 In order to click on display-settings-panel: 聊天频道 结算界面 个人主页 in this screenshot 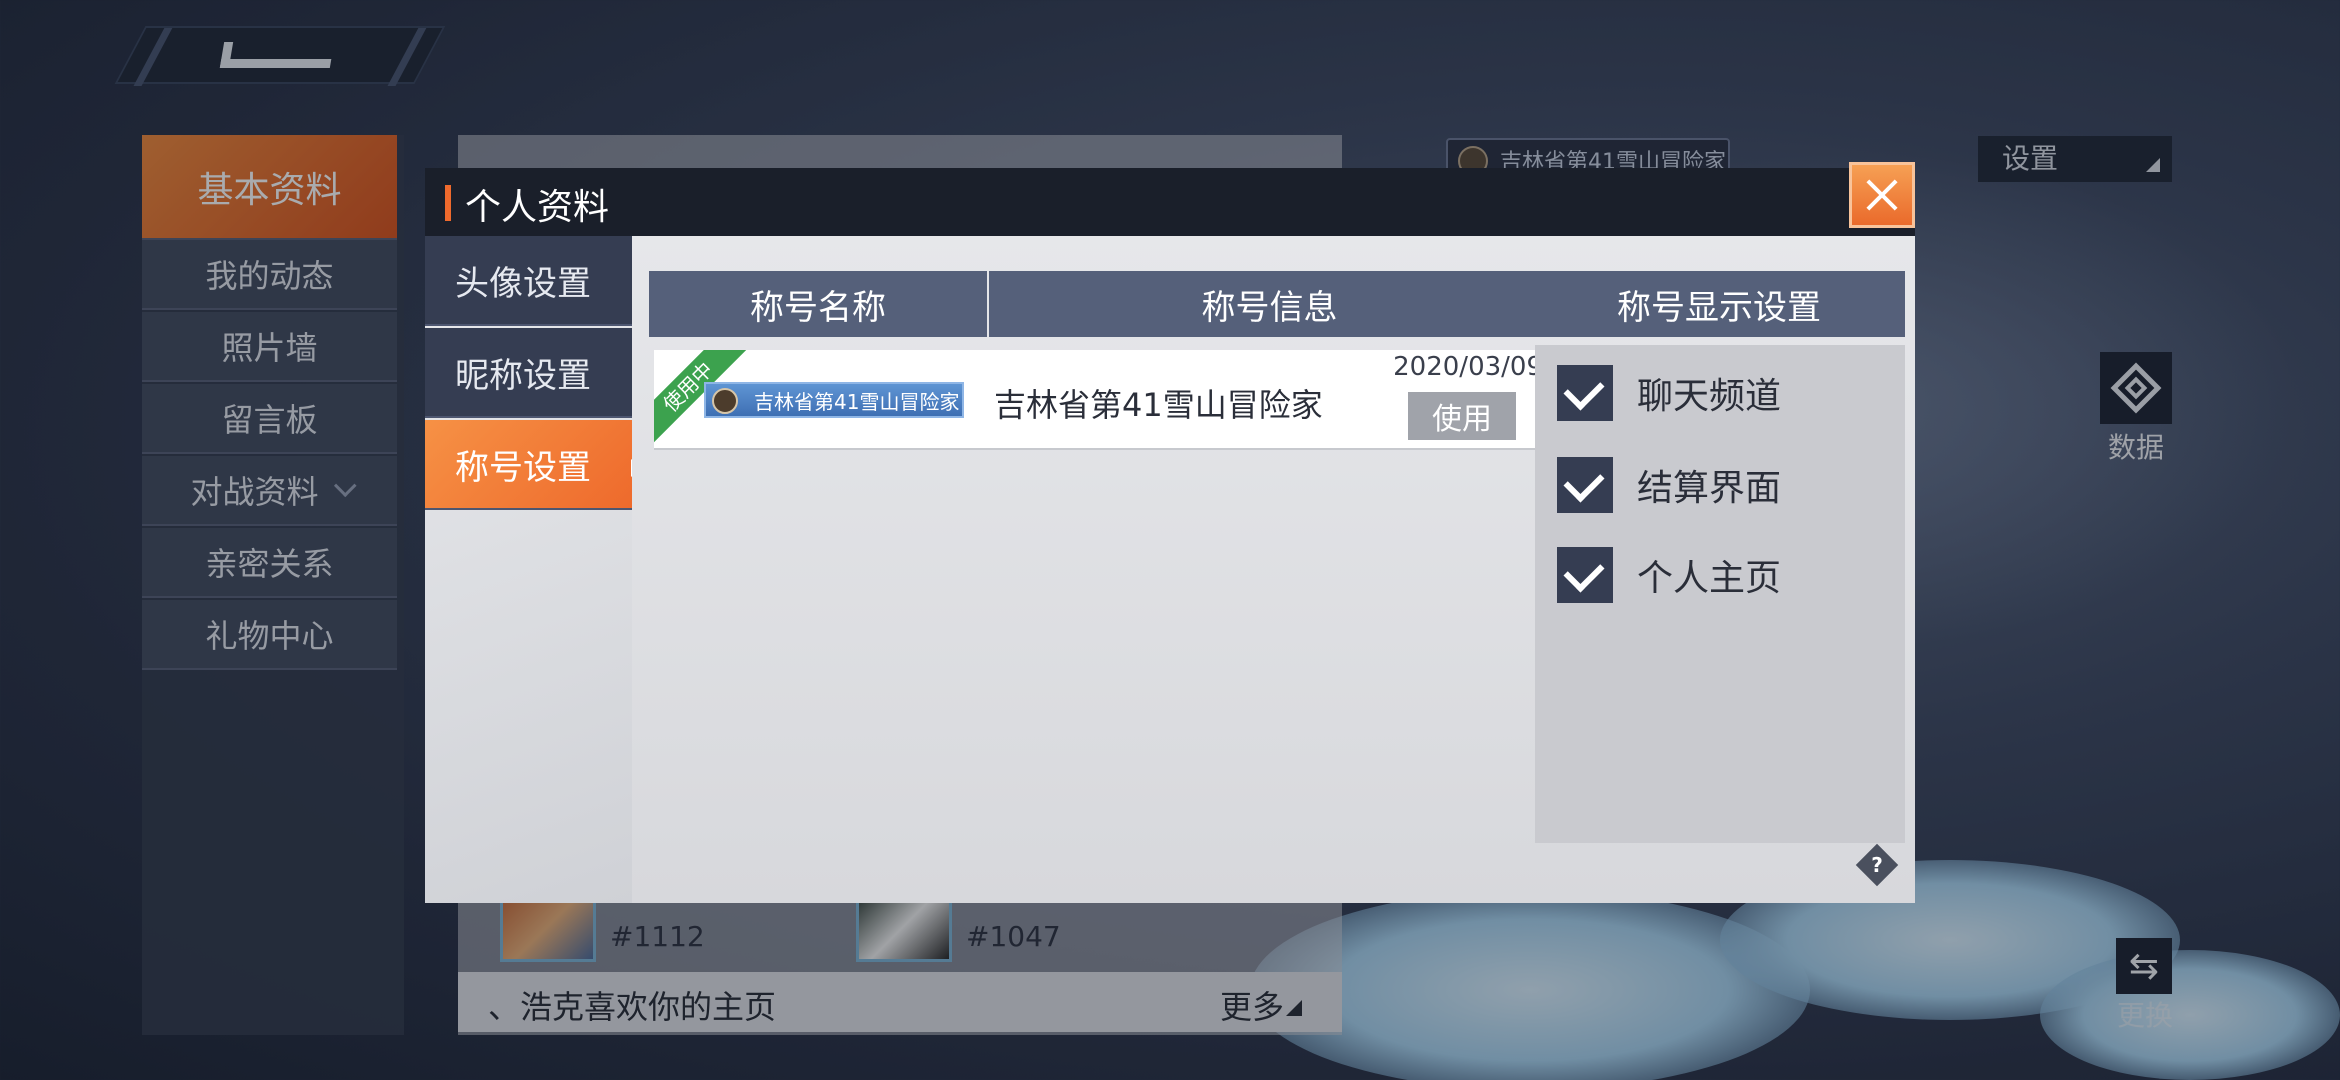, I will do `click(1720, 594)`.